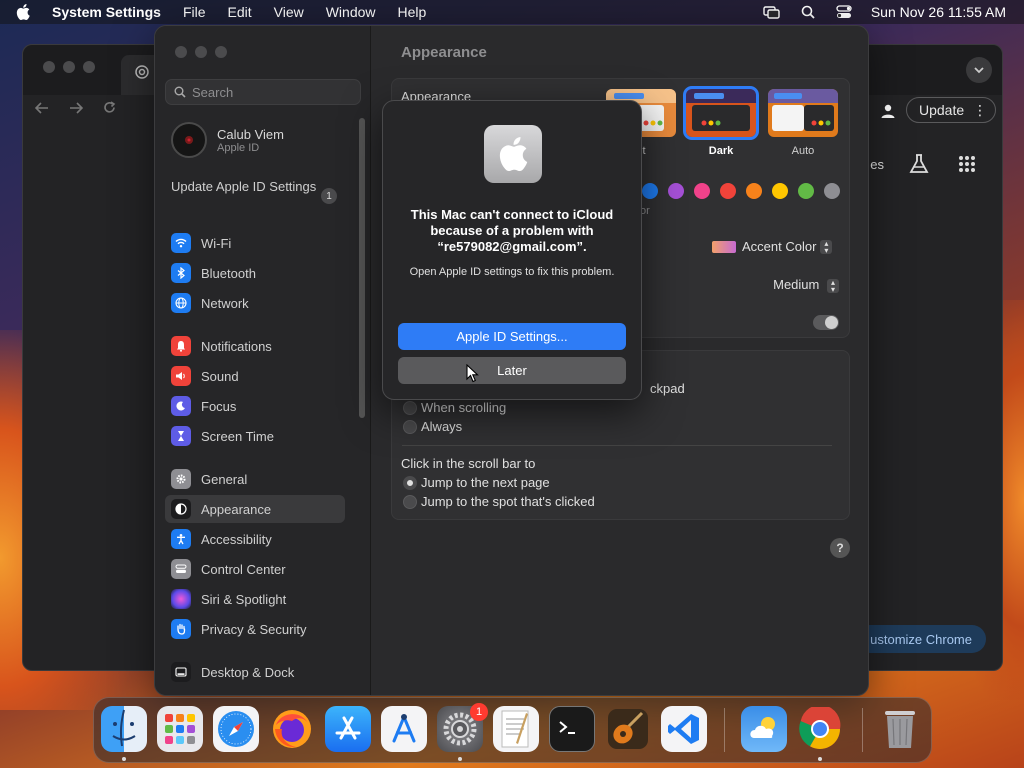  I want to click on dock-launchpad, so click(180, 729).